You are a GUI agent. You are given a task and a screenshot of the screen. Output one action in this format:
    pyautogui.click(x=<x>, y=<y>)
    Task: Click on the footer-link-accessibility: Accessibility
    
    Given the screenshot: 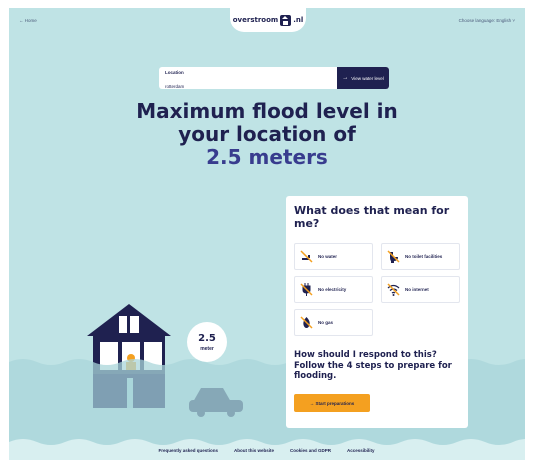 What is the action you would take?
    pyautogui.click(x=361, y=454)
    